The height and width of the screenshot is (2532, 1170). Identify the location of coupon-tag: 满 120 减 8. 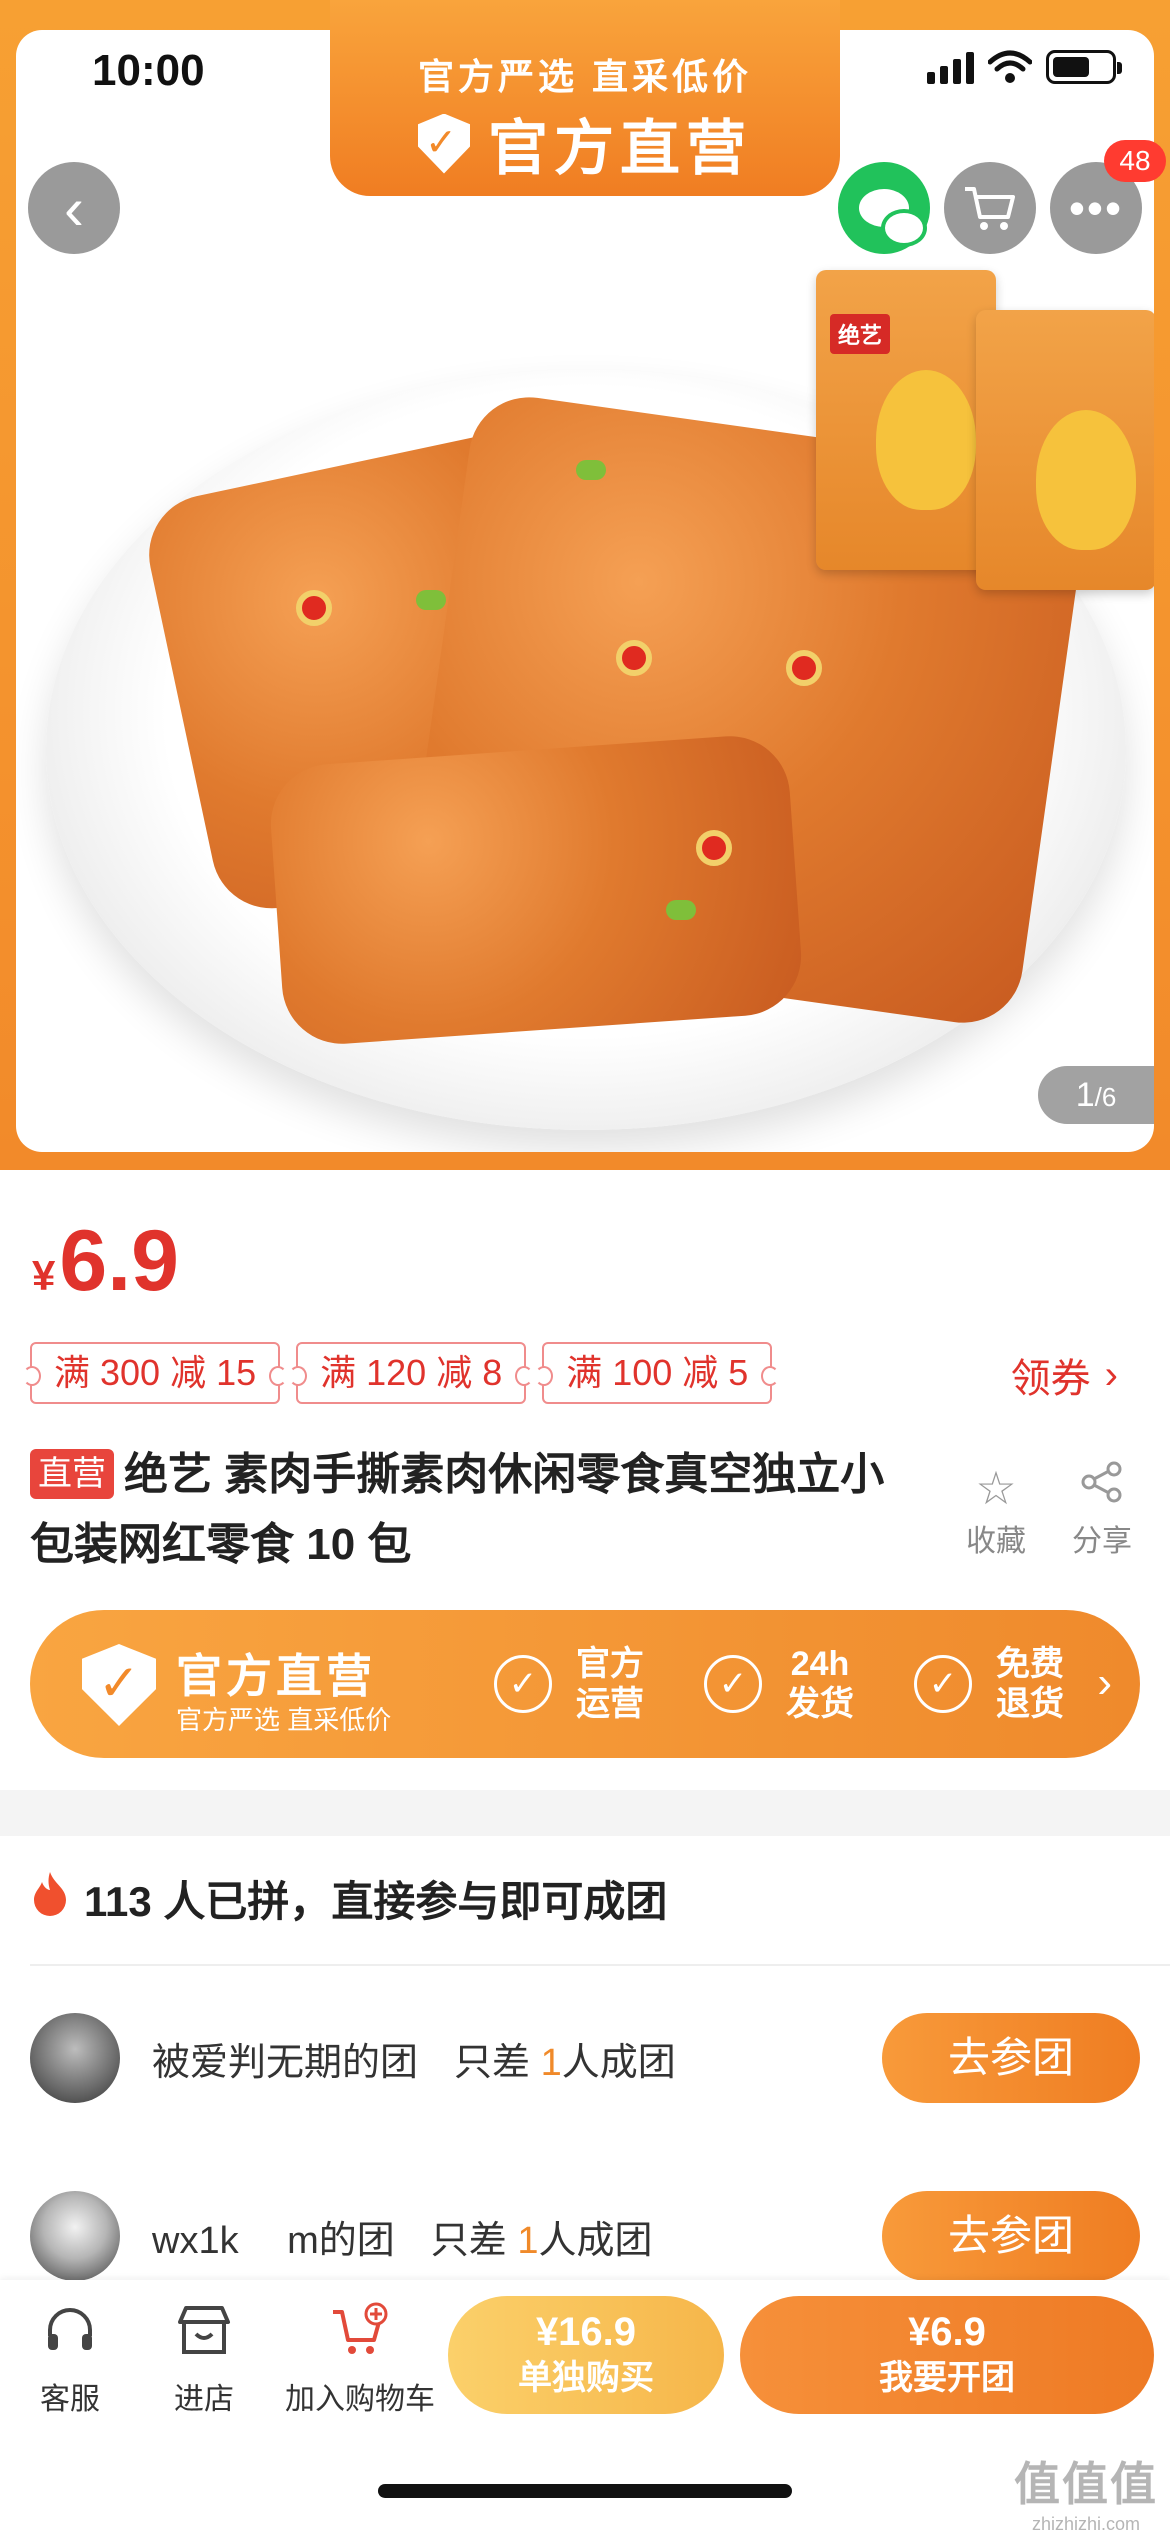
(411, 1373).